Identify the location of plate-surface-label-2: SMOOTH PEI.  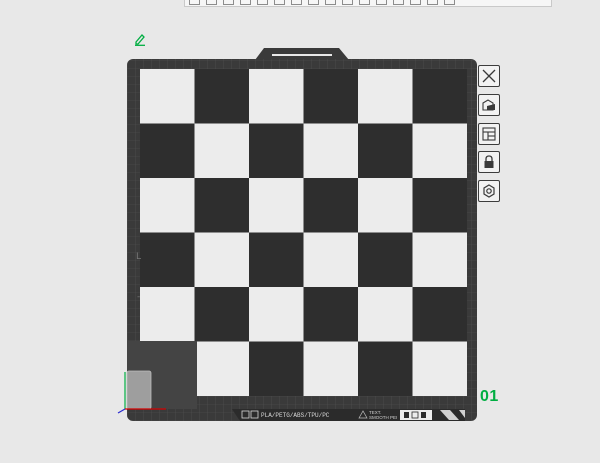
(383, 417).